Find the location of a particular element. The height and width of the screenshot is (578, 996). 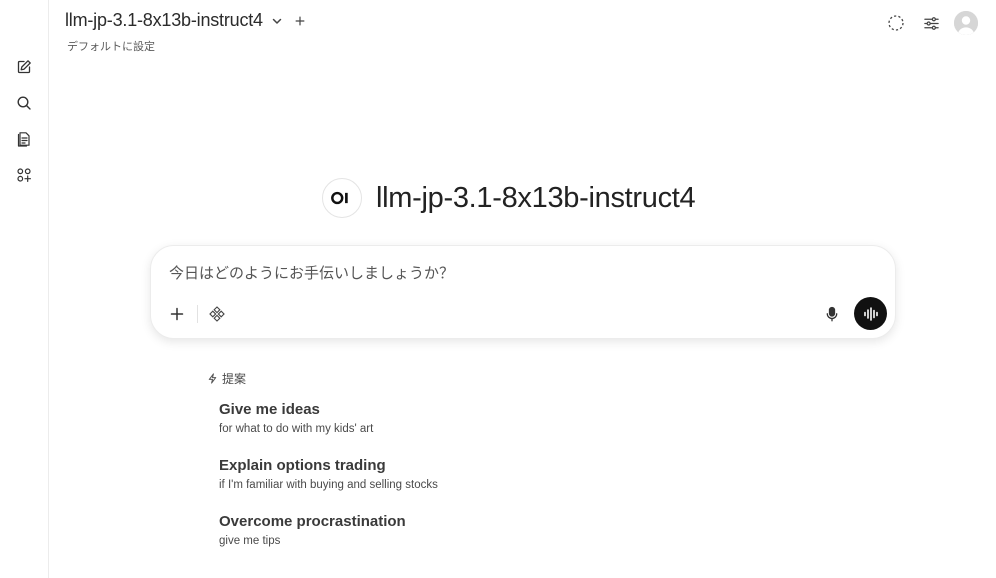

search-icon is located at coordinates (24, 103).